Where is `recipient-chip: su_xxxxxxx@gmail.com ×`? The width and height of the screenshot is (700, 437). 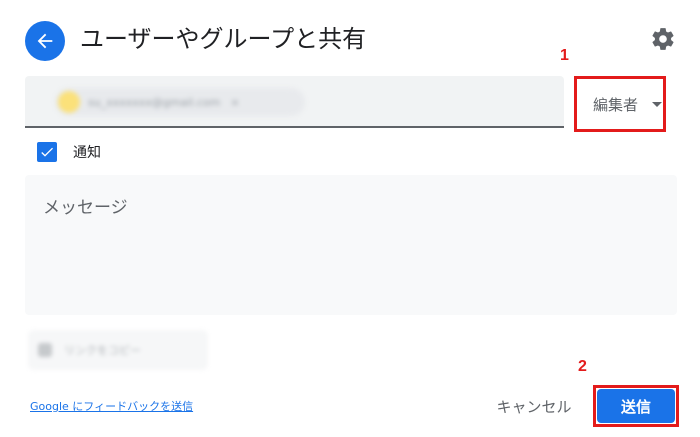
recipient-chip: su_xxxxxxx@gmail.com × is located at coordinates (180, 102).